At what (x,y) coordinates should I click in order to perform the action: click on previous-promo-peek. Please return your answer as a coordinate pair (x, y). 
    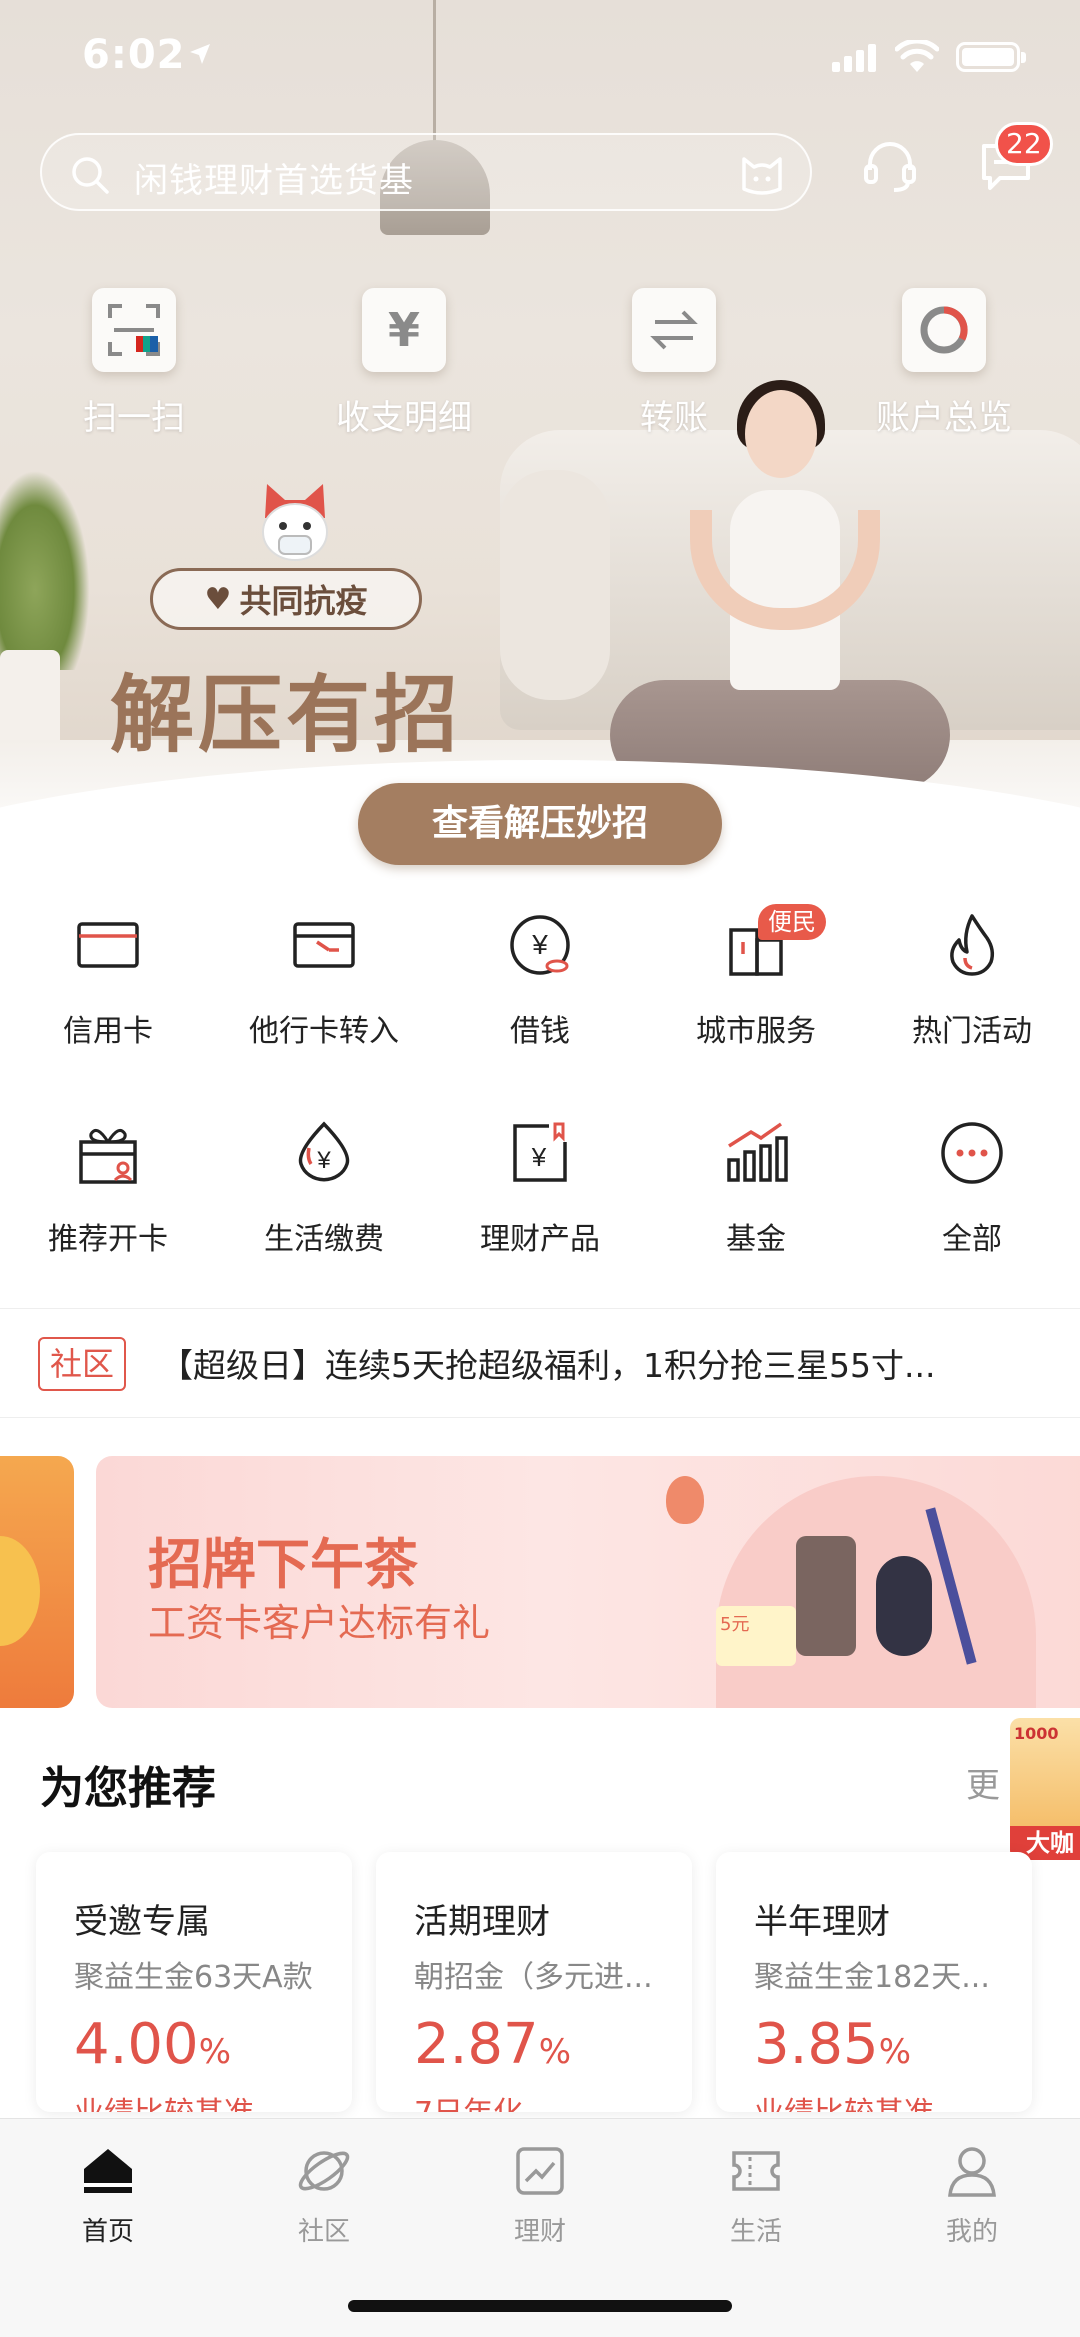
    Looking at the image, I should click on (37, 1582).